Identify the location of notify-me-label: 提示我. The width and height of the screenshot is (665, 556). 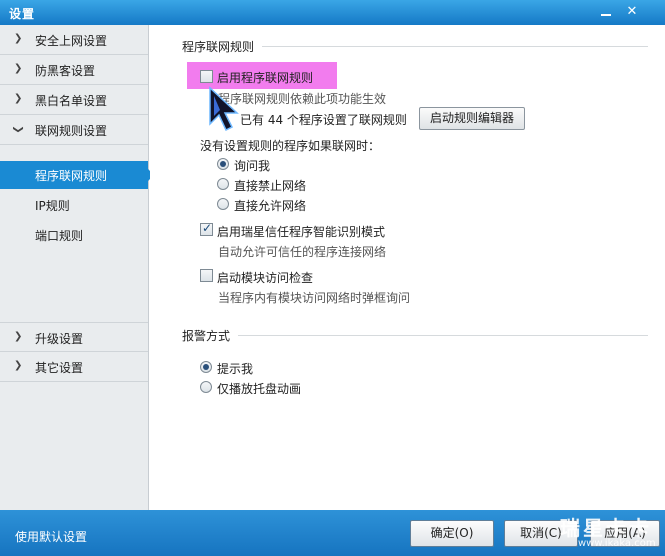
(235, 369).